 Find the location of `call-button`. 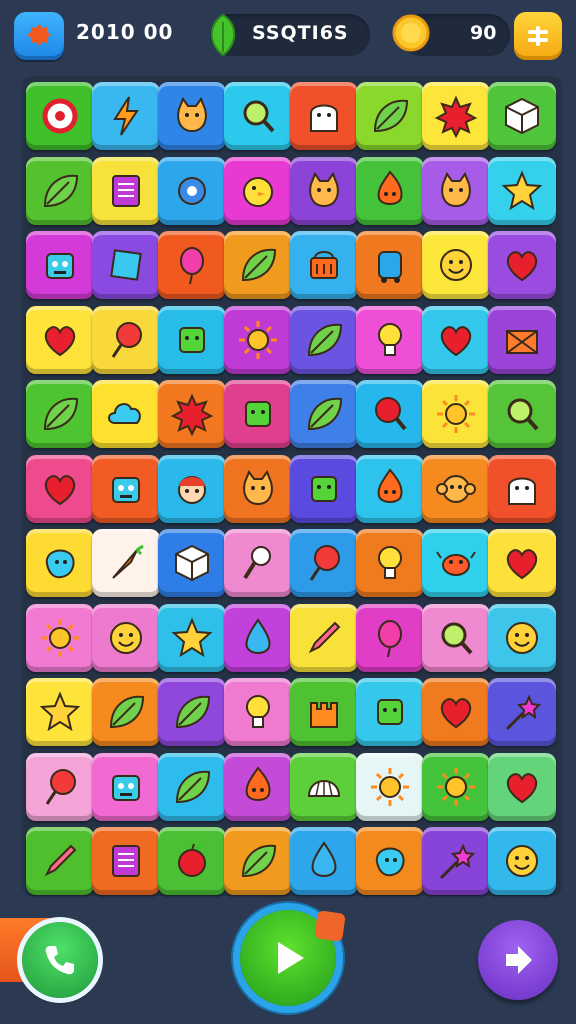

call-button is located at coordinates (60, 960).